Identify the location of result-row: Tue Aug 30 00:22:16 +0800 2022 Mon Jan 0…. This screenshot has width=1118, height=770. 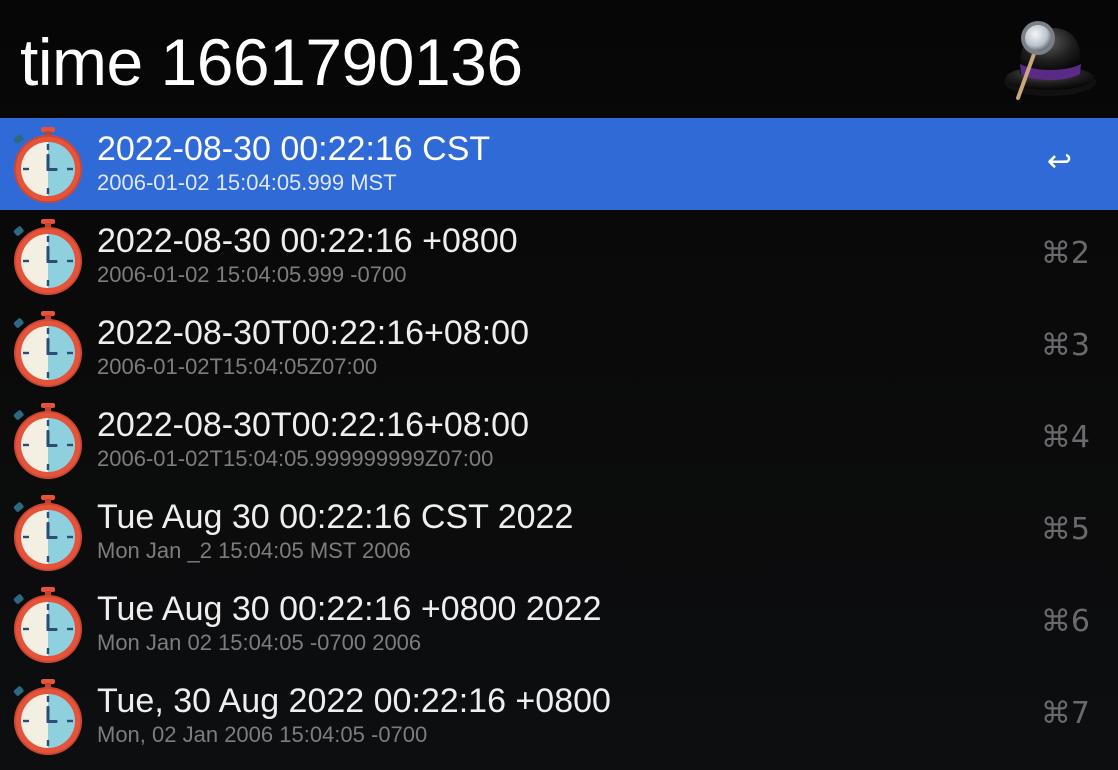
(559, 624).